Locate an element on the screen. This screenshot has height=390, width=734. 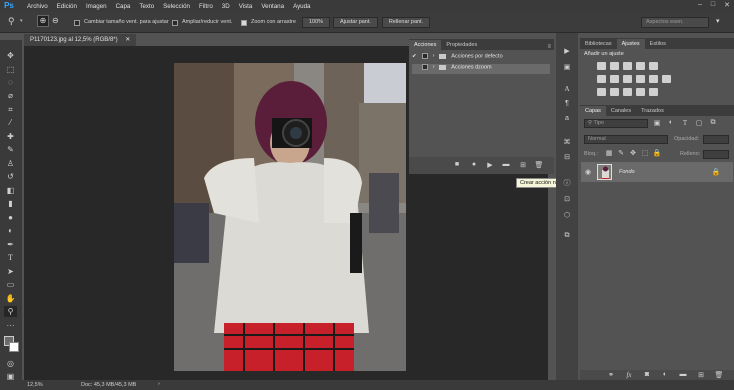
close-document-icon: ✕ is located at coordinates (127, 40).